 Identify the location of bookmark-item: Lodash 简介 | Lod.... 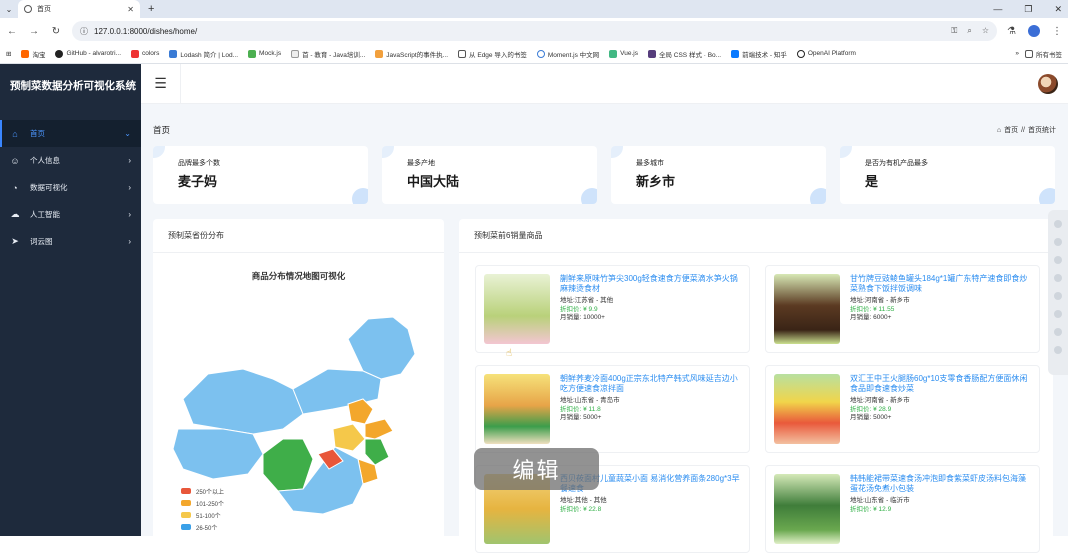
(203, 54).